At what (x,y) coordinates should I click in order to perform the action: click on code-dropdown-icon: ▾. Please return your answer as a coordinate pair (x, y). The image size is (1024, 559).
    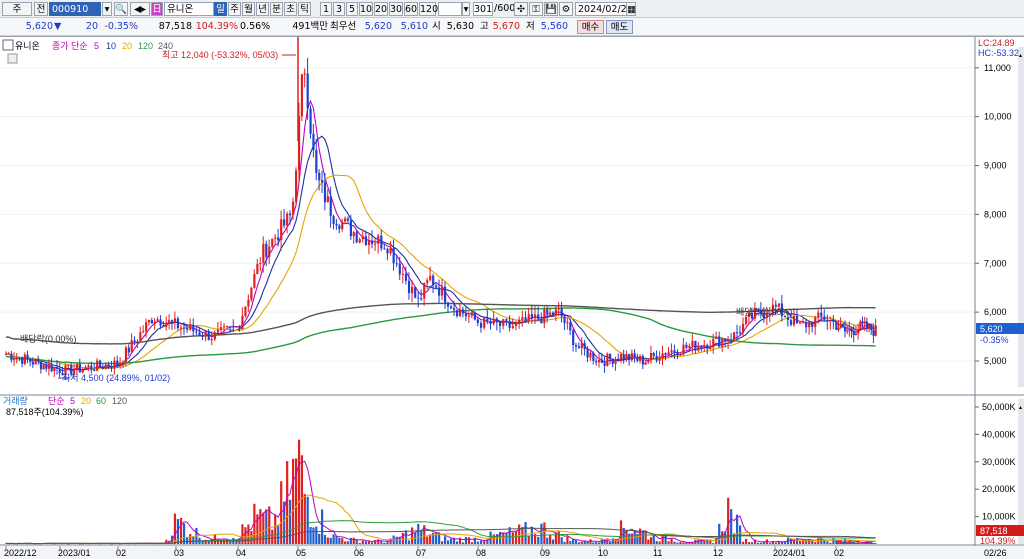
    Looking at the image, I should click on (107, 9).